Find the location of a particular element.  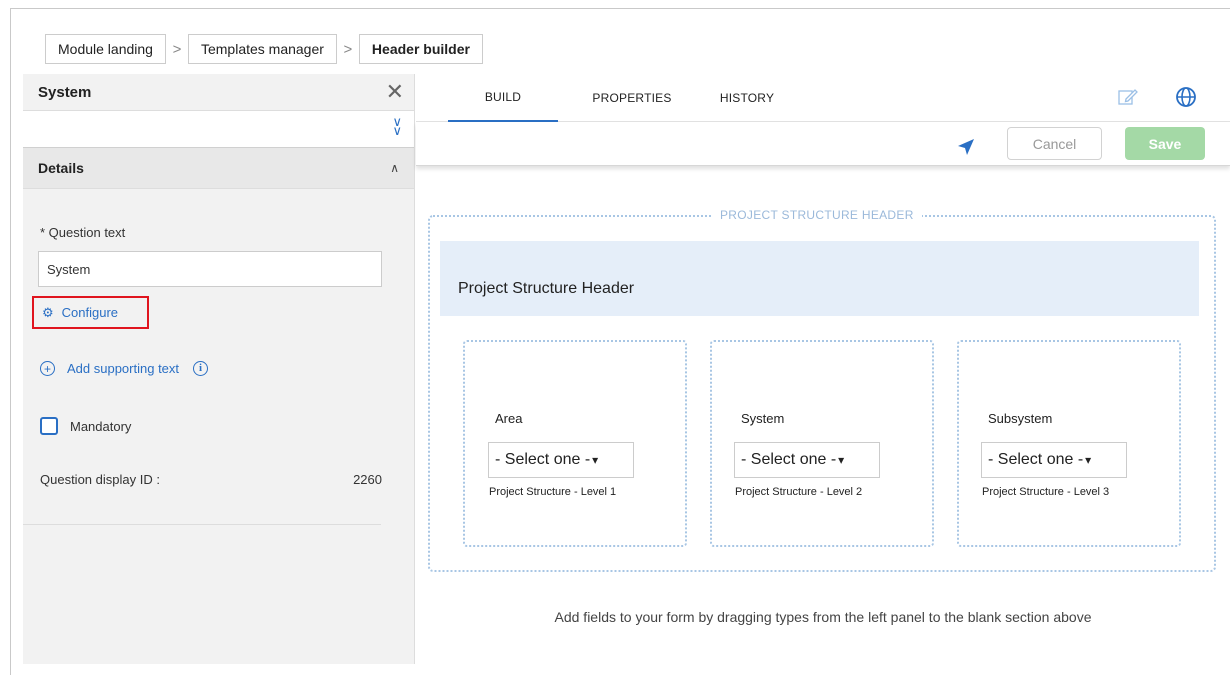

edit-icon is located at coordinates (1128, 97).